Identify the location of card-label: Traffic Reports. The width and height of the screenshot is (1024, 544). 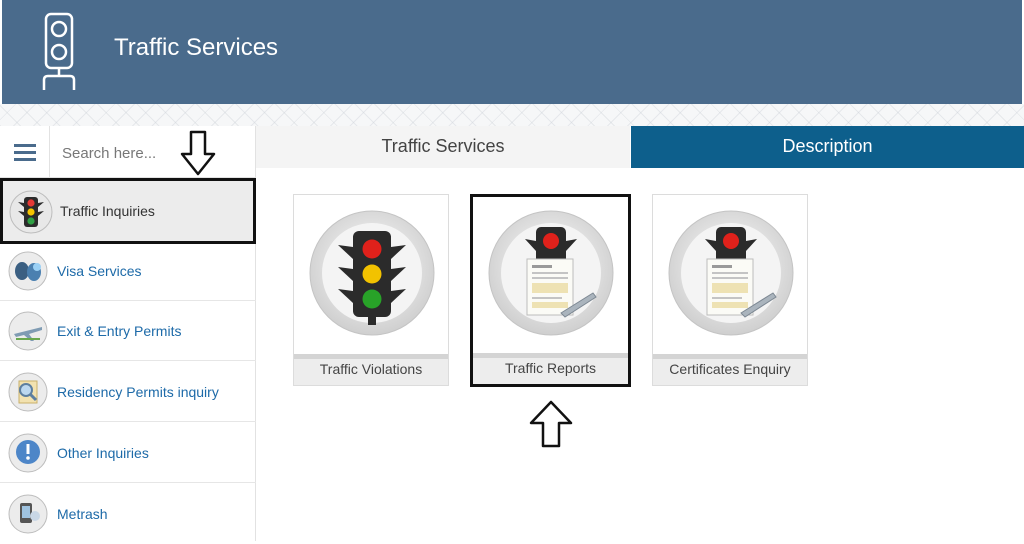
(550, 368).